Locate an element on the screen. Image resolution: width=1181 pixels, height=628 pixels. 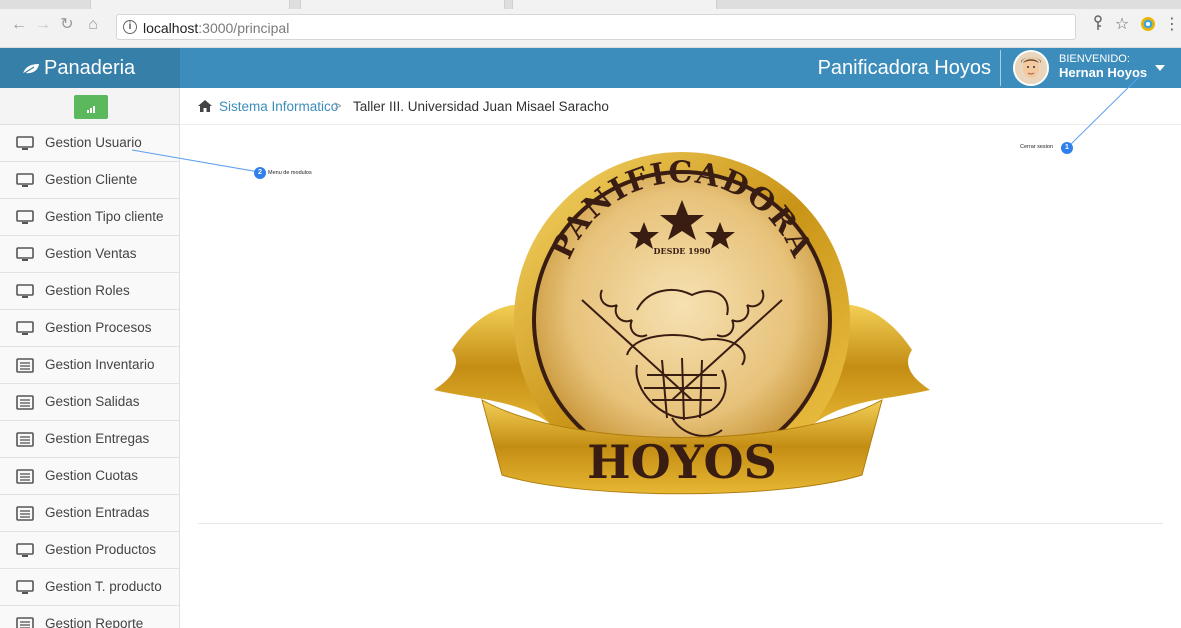
home-icon is located at coordinates (205, 106).